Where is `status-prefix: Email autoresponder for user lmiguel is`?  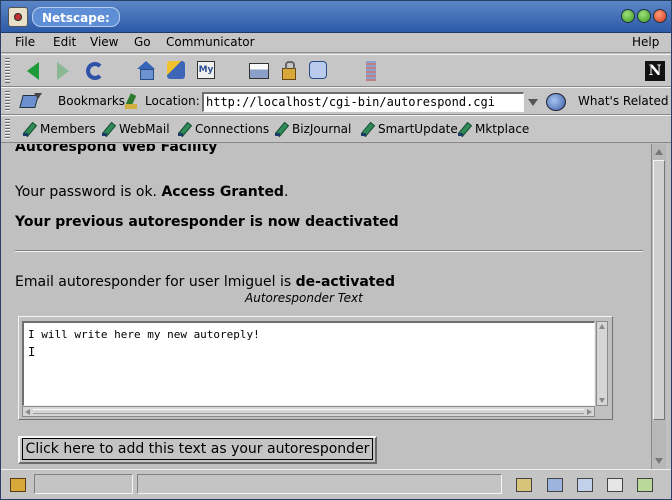
status-prefix: Email autoresponder for user lmiguel is is located at coordinates (155, 282).